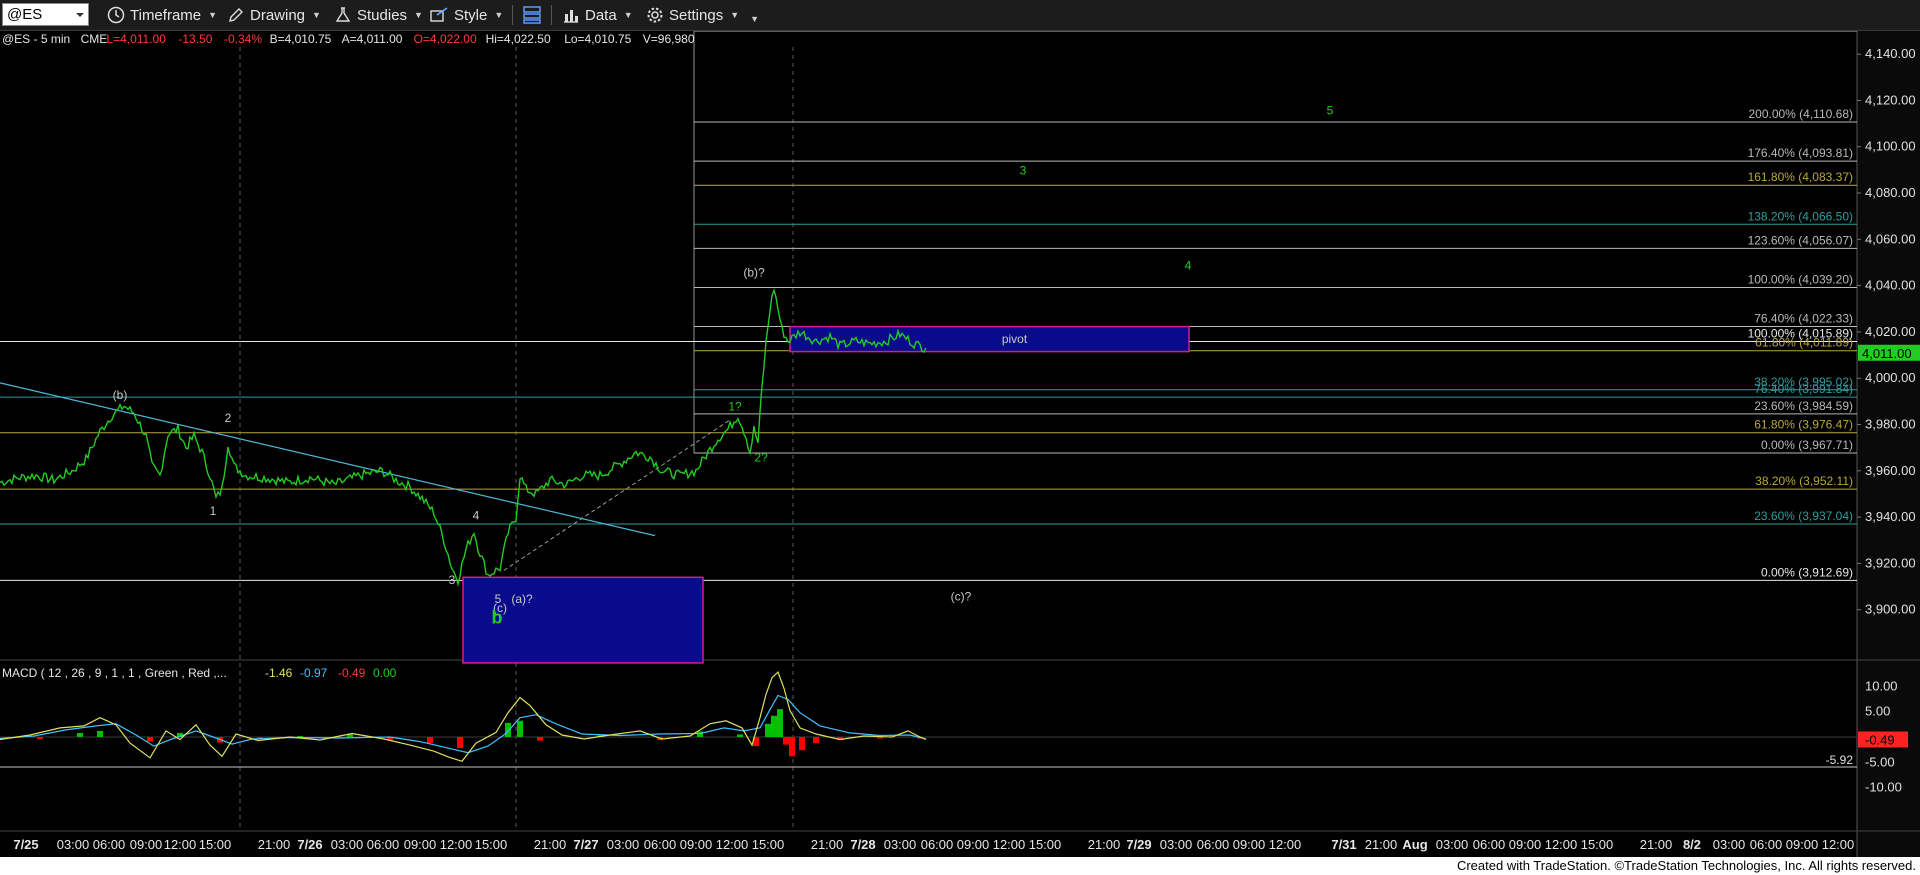 The image size is (1920, 875). What do you see at coordinates (1414, 844) in the screenshot?
I see `time-axis-label: Aug` at bounding box center [1414, 844].